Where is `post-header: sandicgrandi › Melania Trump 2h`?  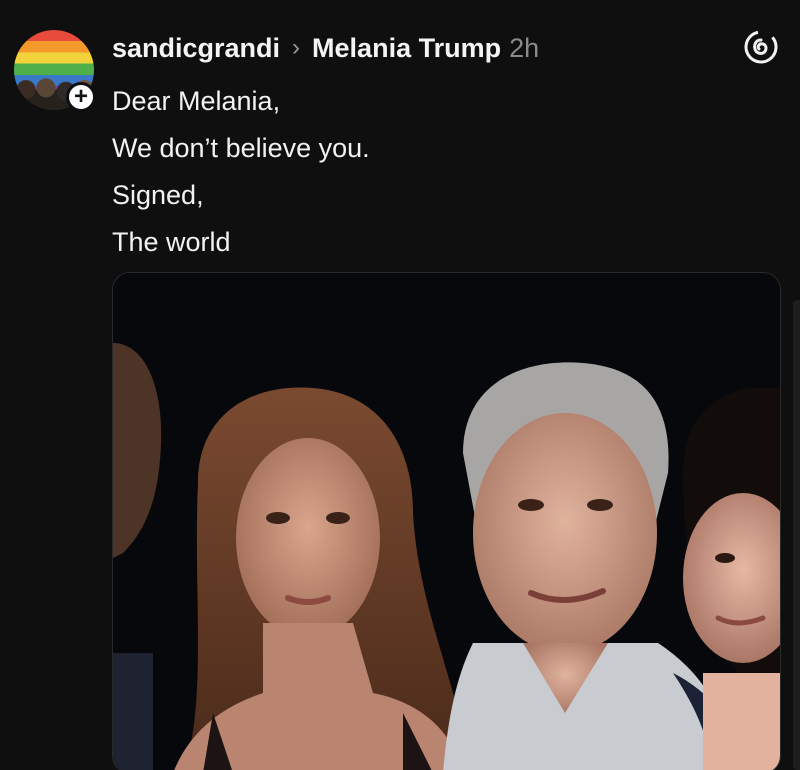
post-header: sandicgrandi › Melania Trump 2h is located at coordinates (325, 48).